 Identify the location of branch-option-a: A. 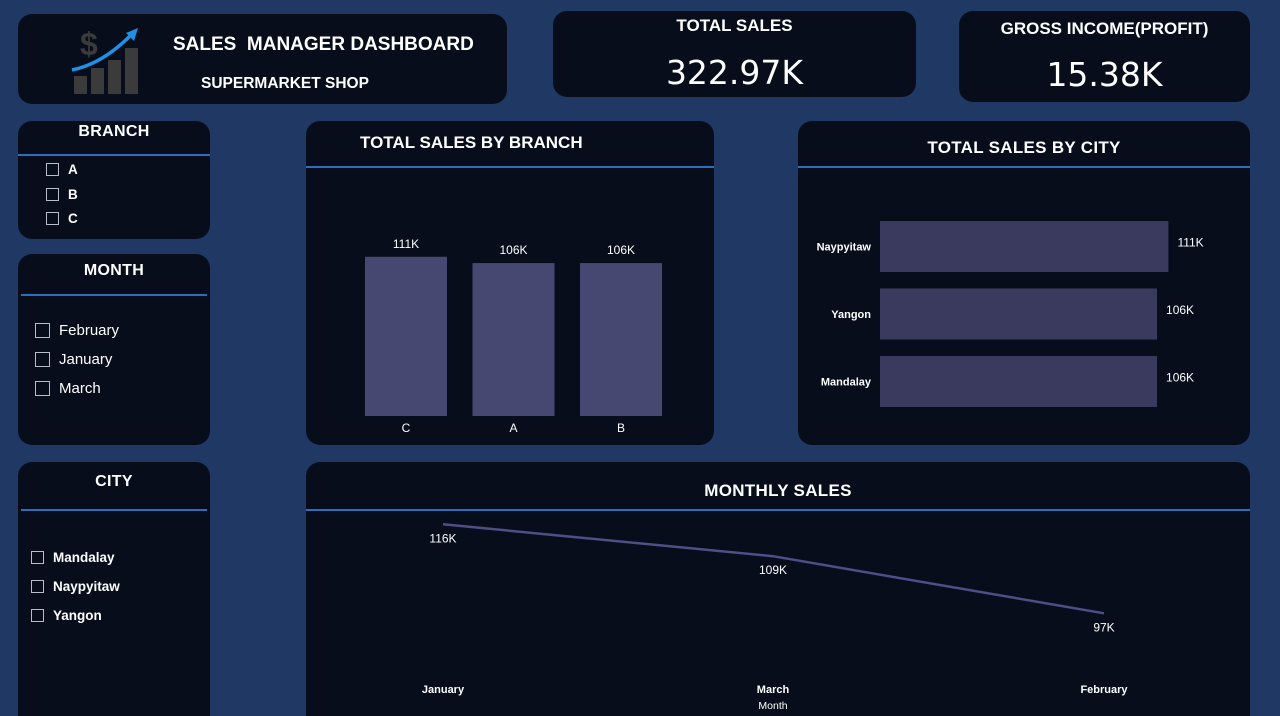
(62, 169).